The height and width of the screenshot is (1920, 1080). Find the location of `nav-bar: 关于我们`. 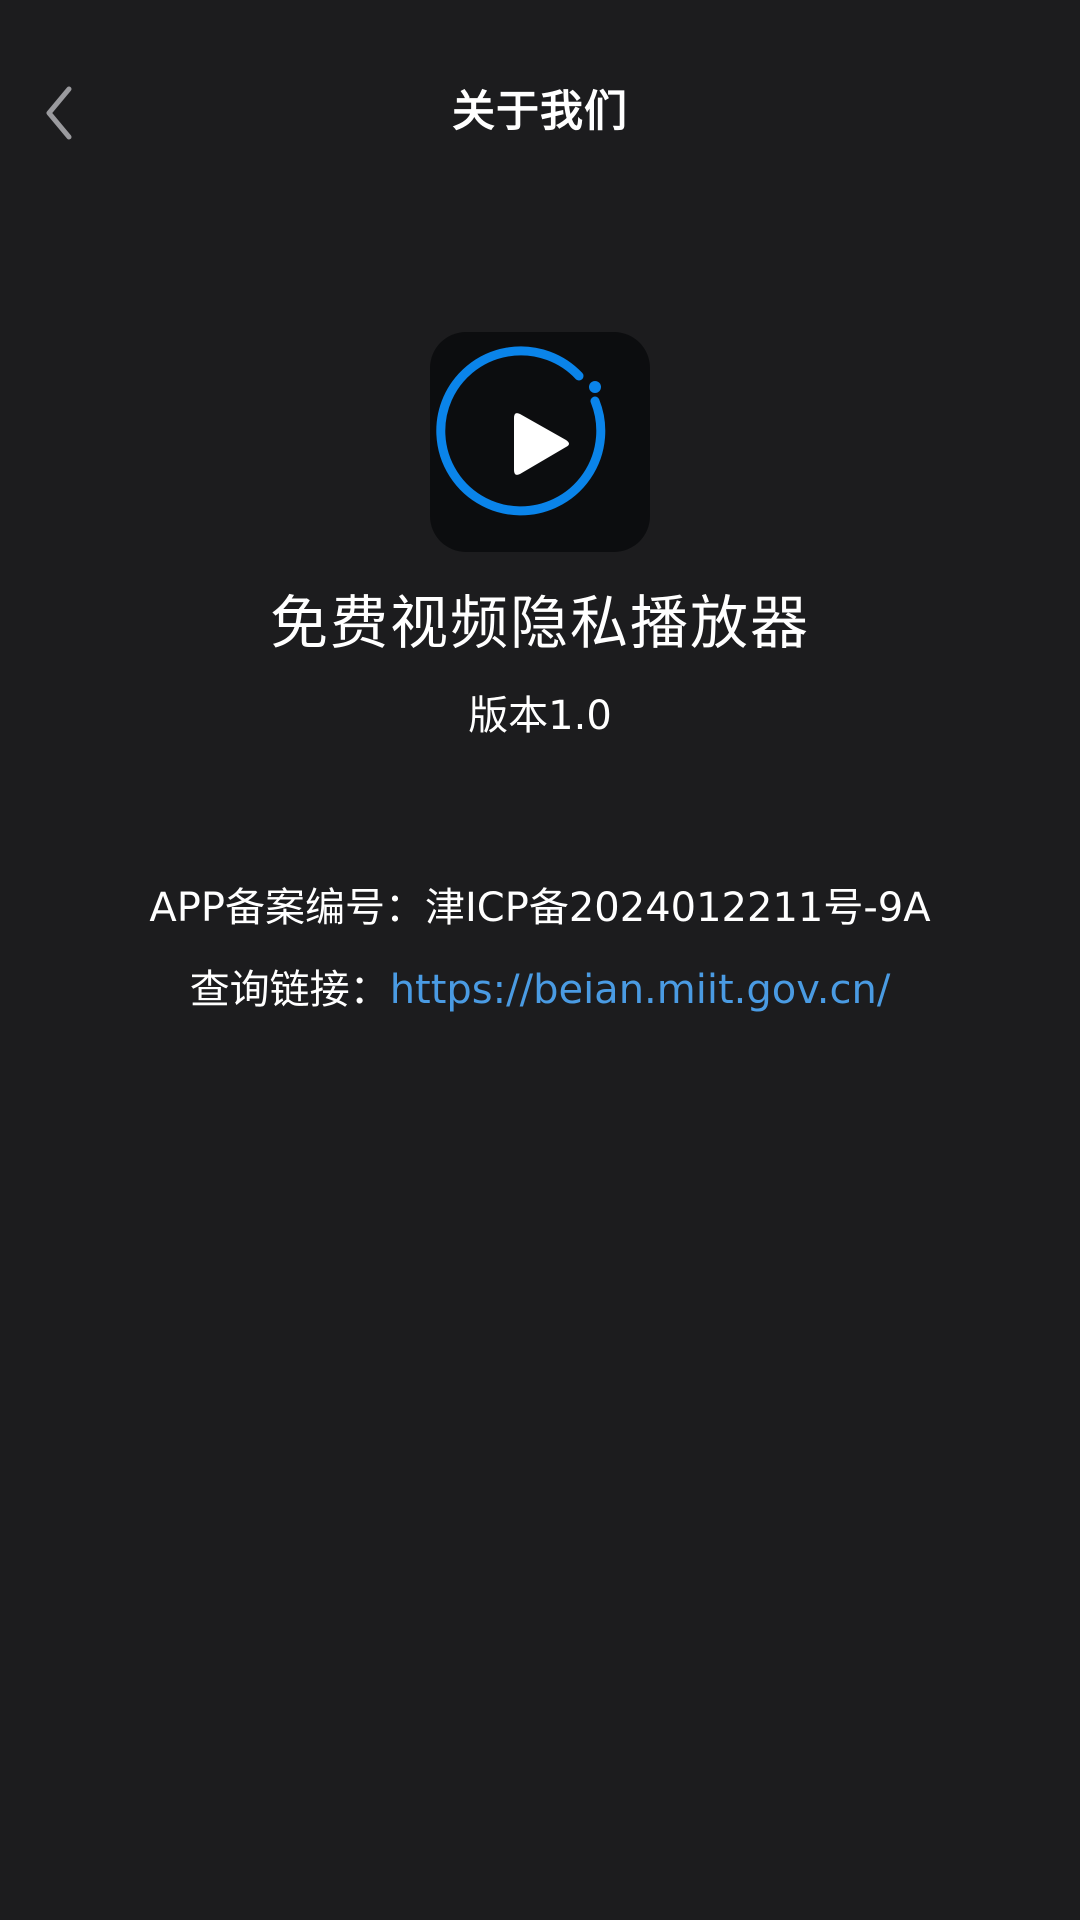

nav-bar: 关于我们 is located at coordinates (540, 112).